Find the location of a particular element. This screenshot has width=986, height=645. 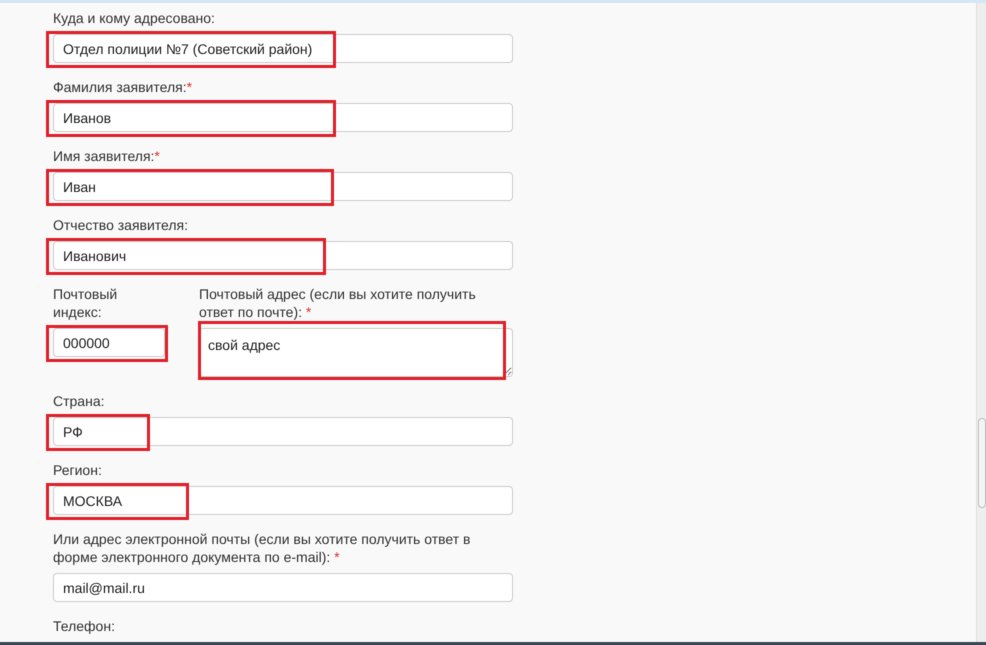

field-label: Фамилия заявителя:* is located at coordinates (123, 87).